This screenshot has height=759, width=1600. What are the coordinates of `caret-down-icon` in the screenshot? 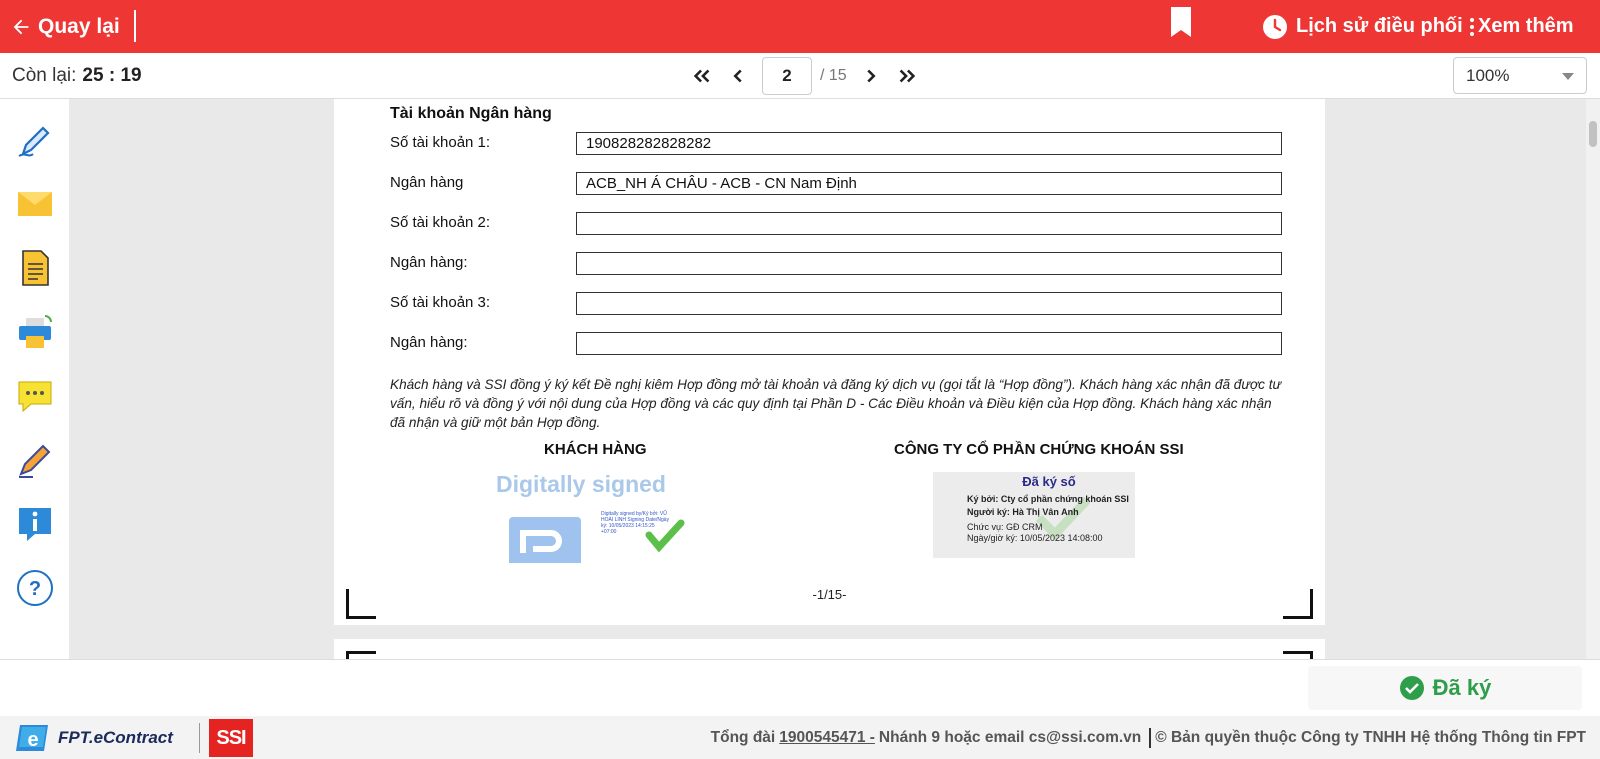 It's located at (1568, 76).